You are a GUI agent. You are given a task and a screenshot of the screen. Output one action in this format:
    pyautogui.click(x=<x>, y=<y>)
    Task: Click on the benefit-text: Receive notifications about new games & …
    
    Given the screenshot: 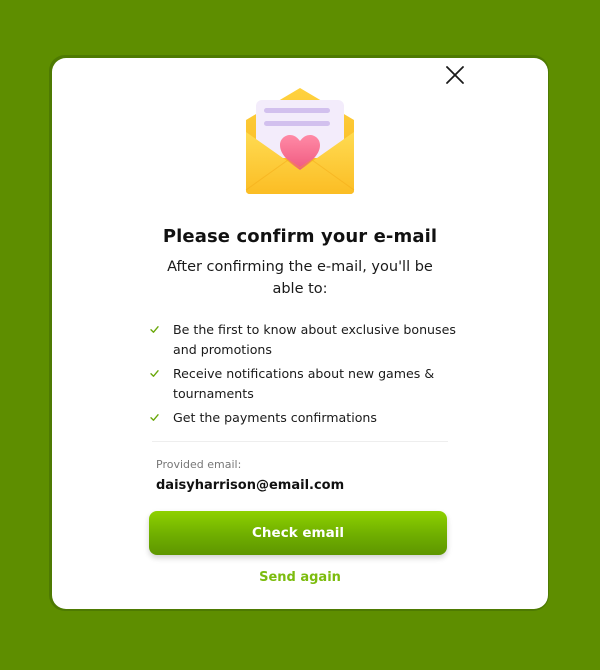 What is the action you would take?
    pyautogui.click(x=304, y=383)
    